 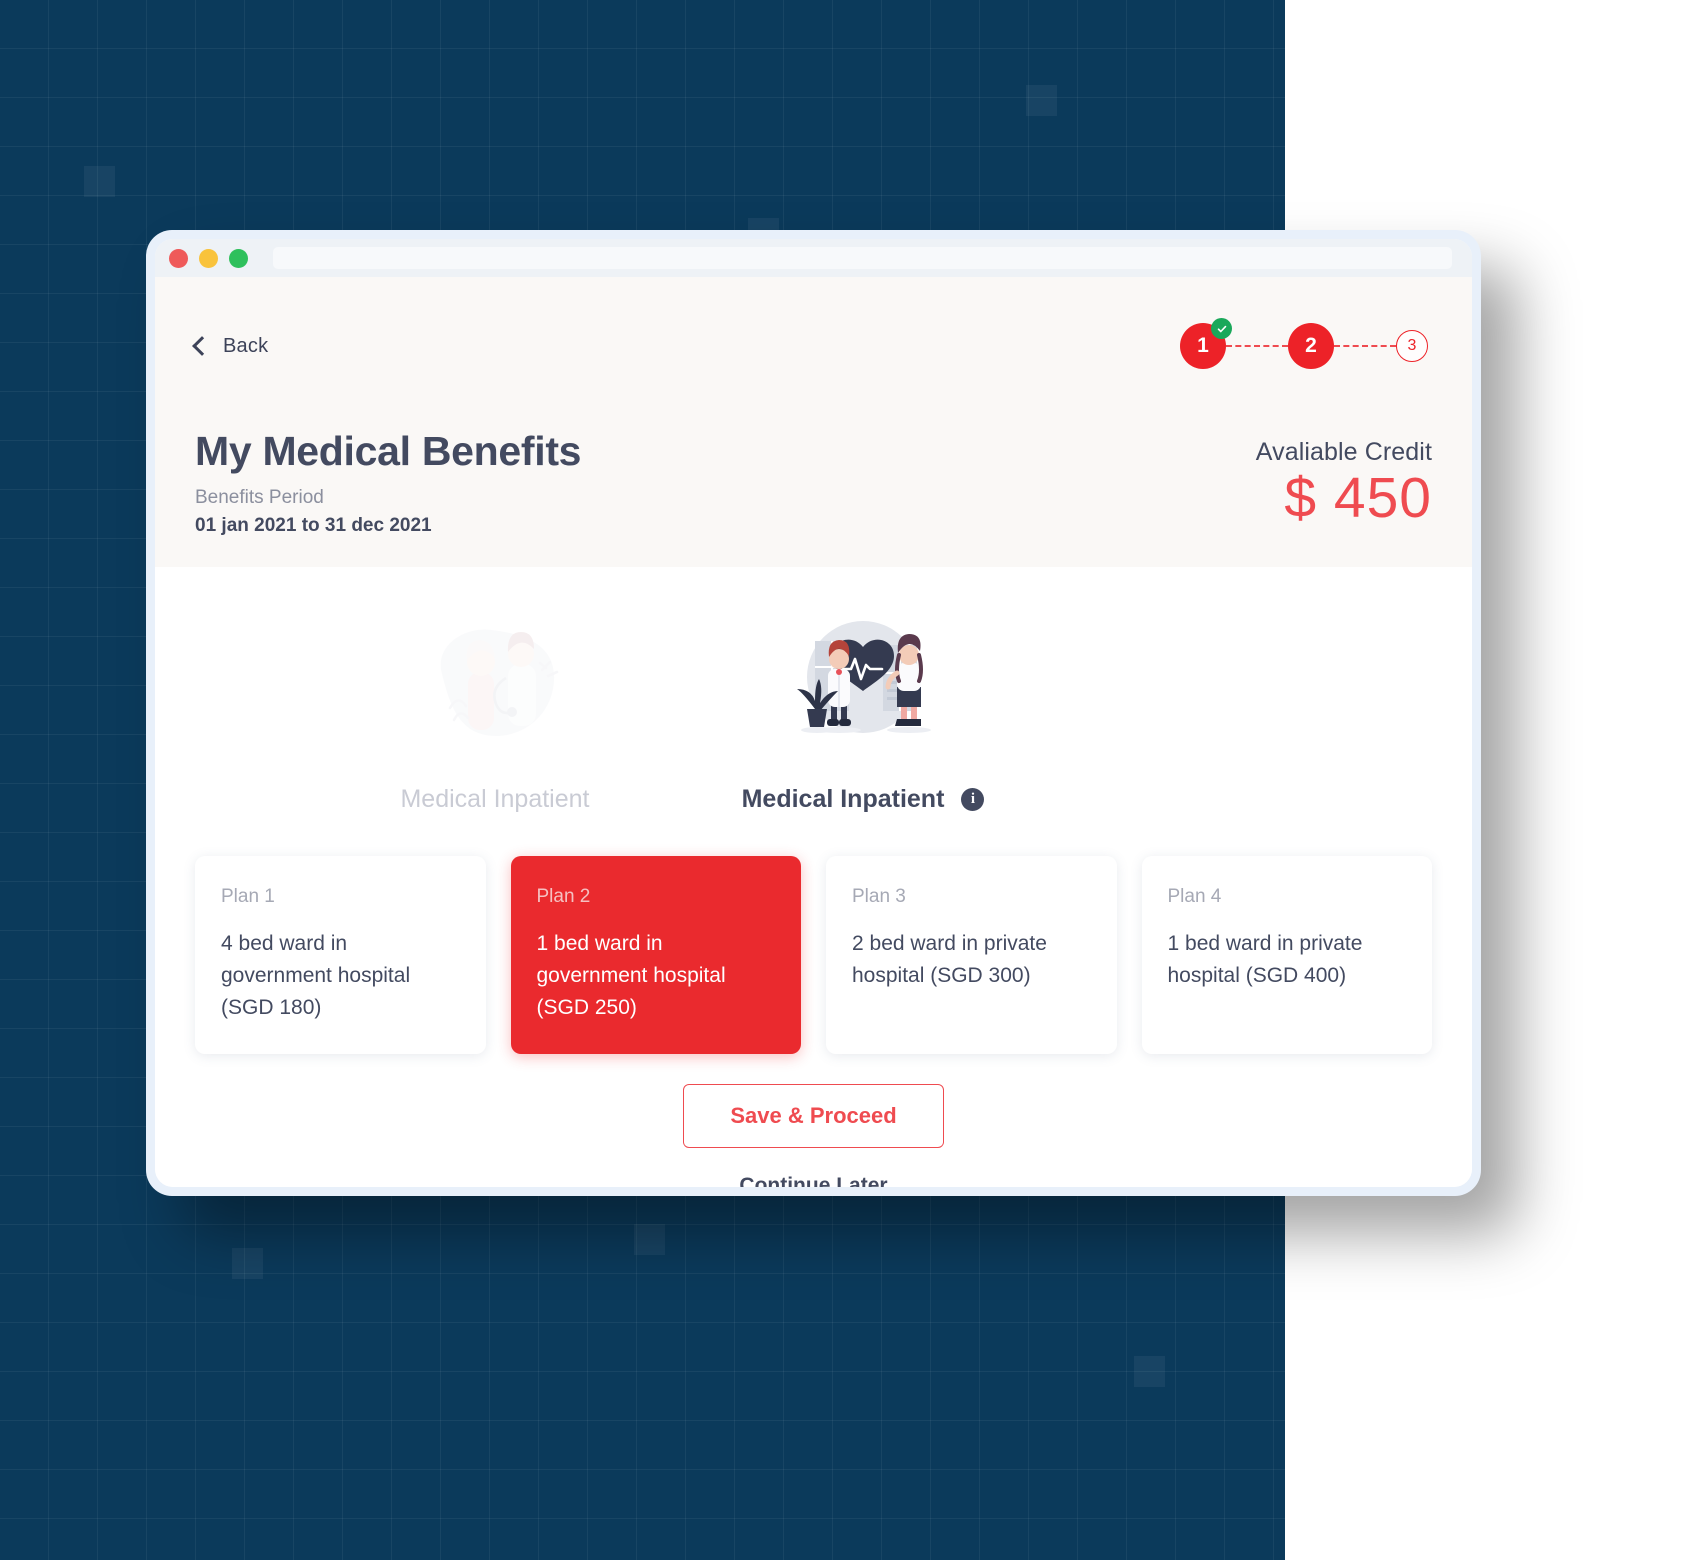 I want to click on category-label-row: Medical Inpatient, so click(x=495, y=799).